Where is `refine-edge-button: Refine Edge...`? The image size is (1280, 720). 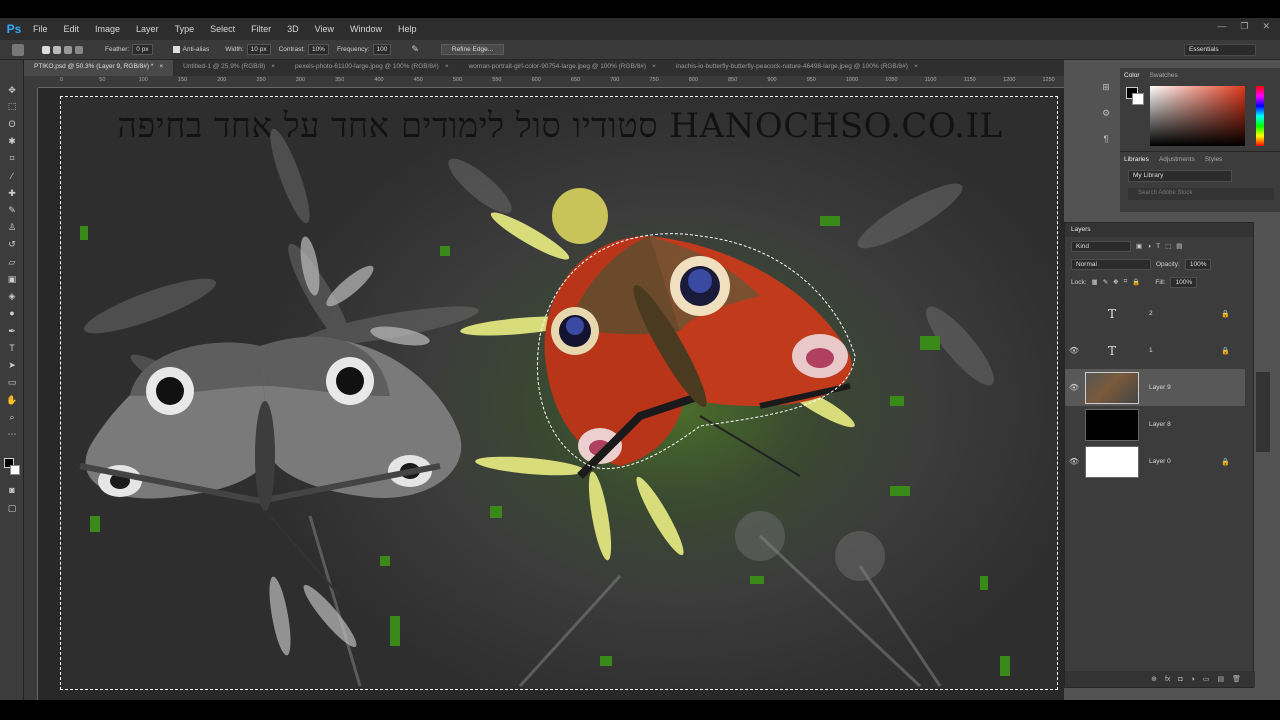 refine-edge-button: Refine Edge... is located at coordinates (472, 49).